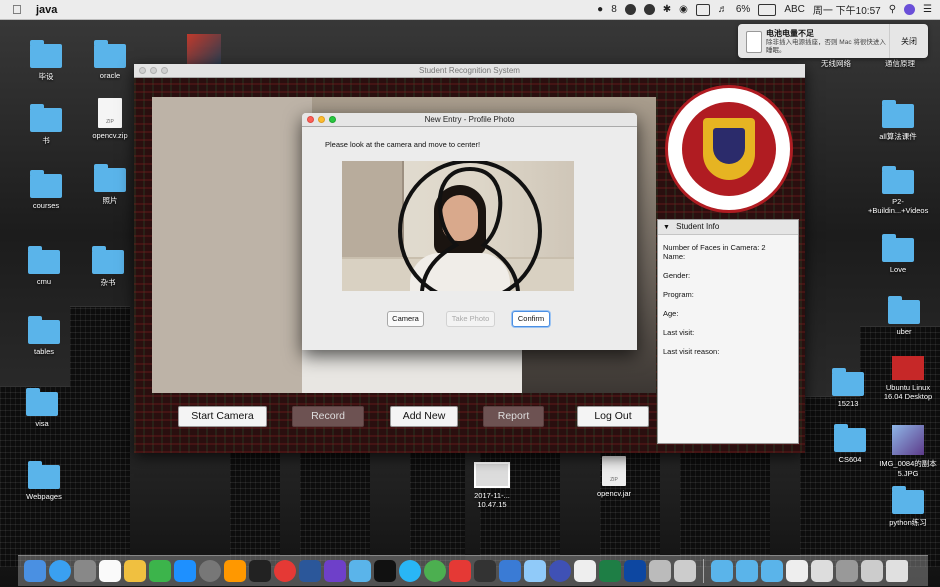  Describe the element at coordinates (833, 41) in the screenshot. I see `low-battery-notification: 电池电量不足 除非插入电源插座，否则 Mac 将很快进入睡眠。 关闭` at that location.